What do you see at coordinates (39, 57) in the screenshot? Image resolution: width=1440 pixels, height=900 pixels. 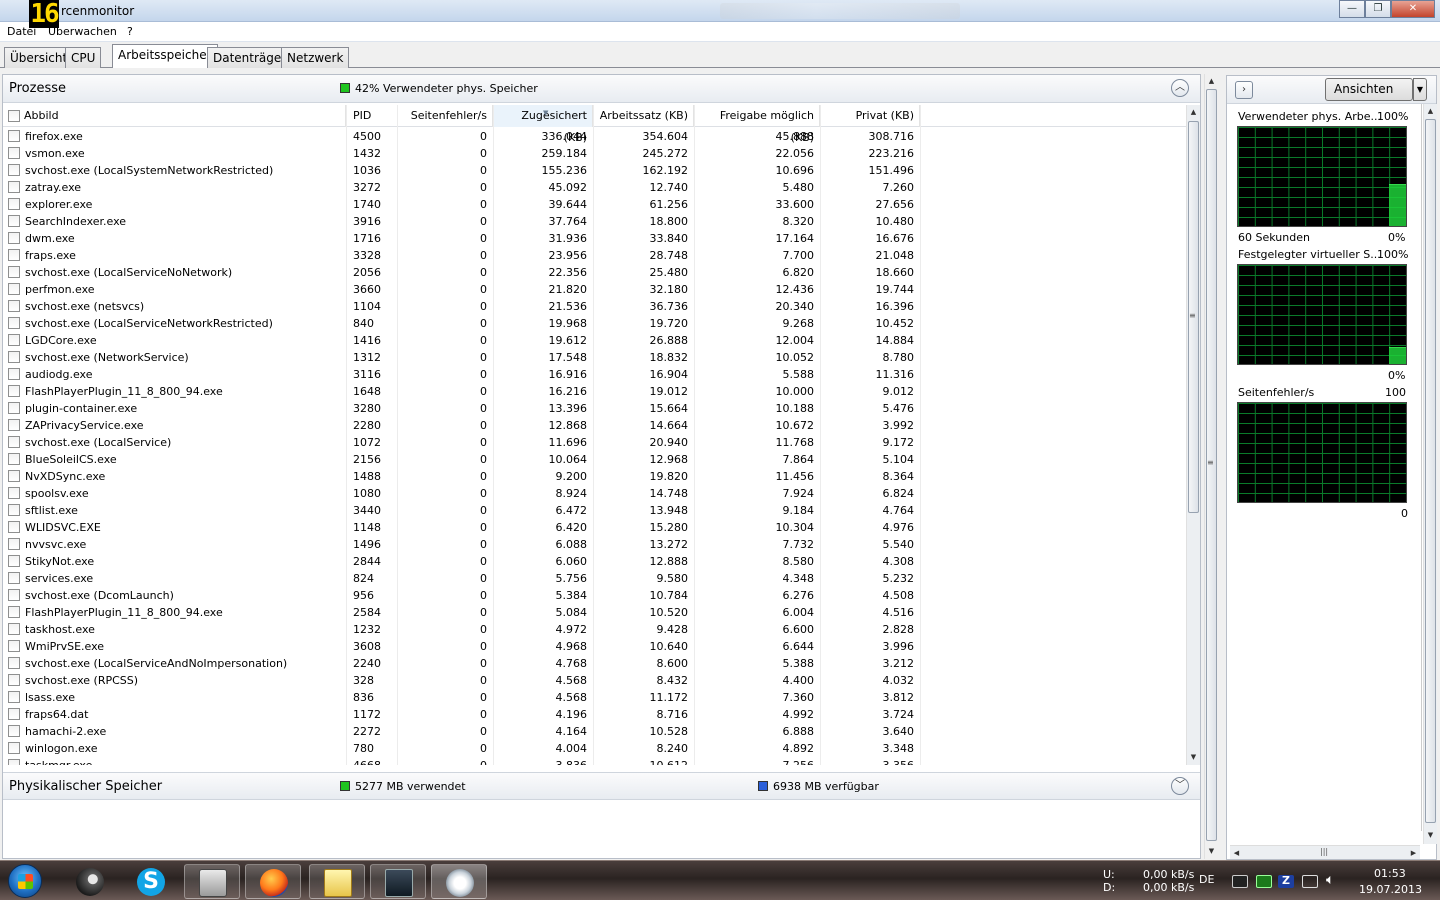 I see `tab-uebersicht: Übersicht` at bounding box center [39, 57].